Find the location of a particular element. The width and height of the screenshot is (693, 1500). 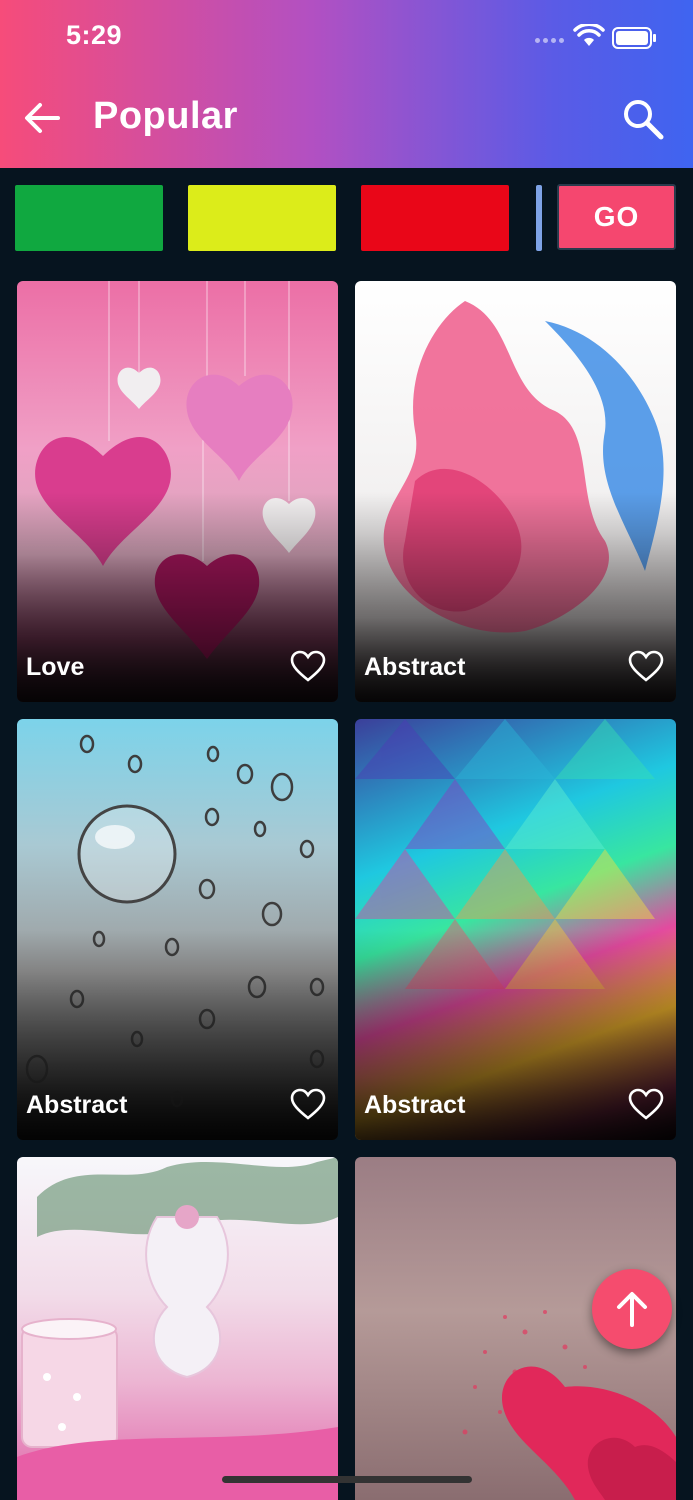

search-icon is located at coordinates (644, 120).